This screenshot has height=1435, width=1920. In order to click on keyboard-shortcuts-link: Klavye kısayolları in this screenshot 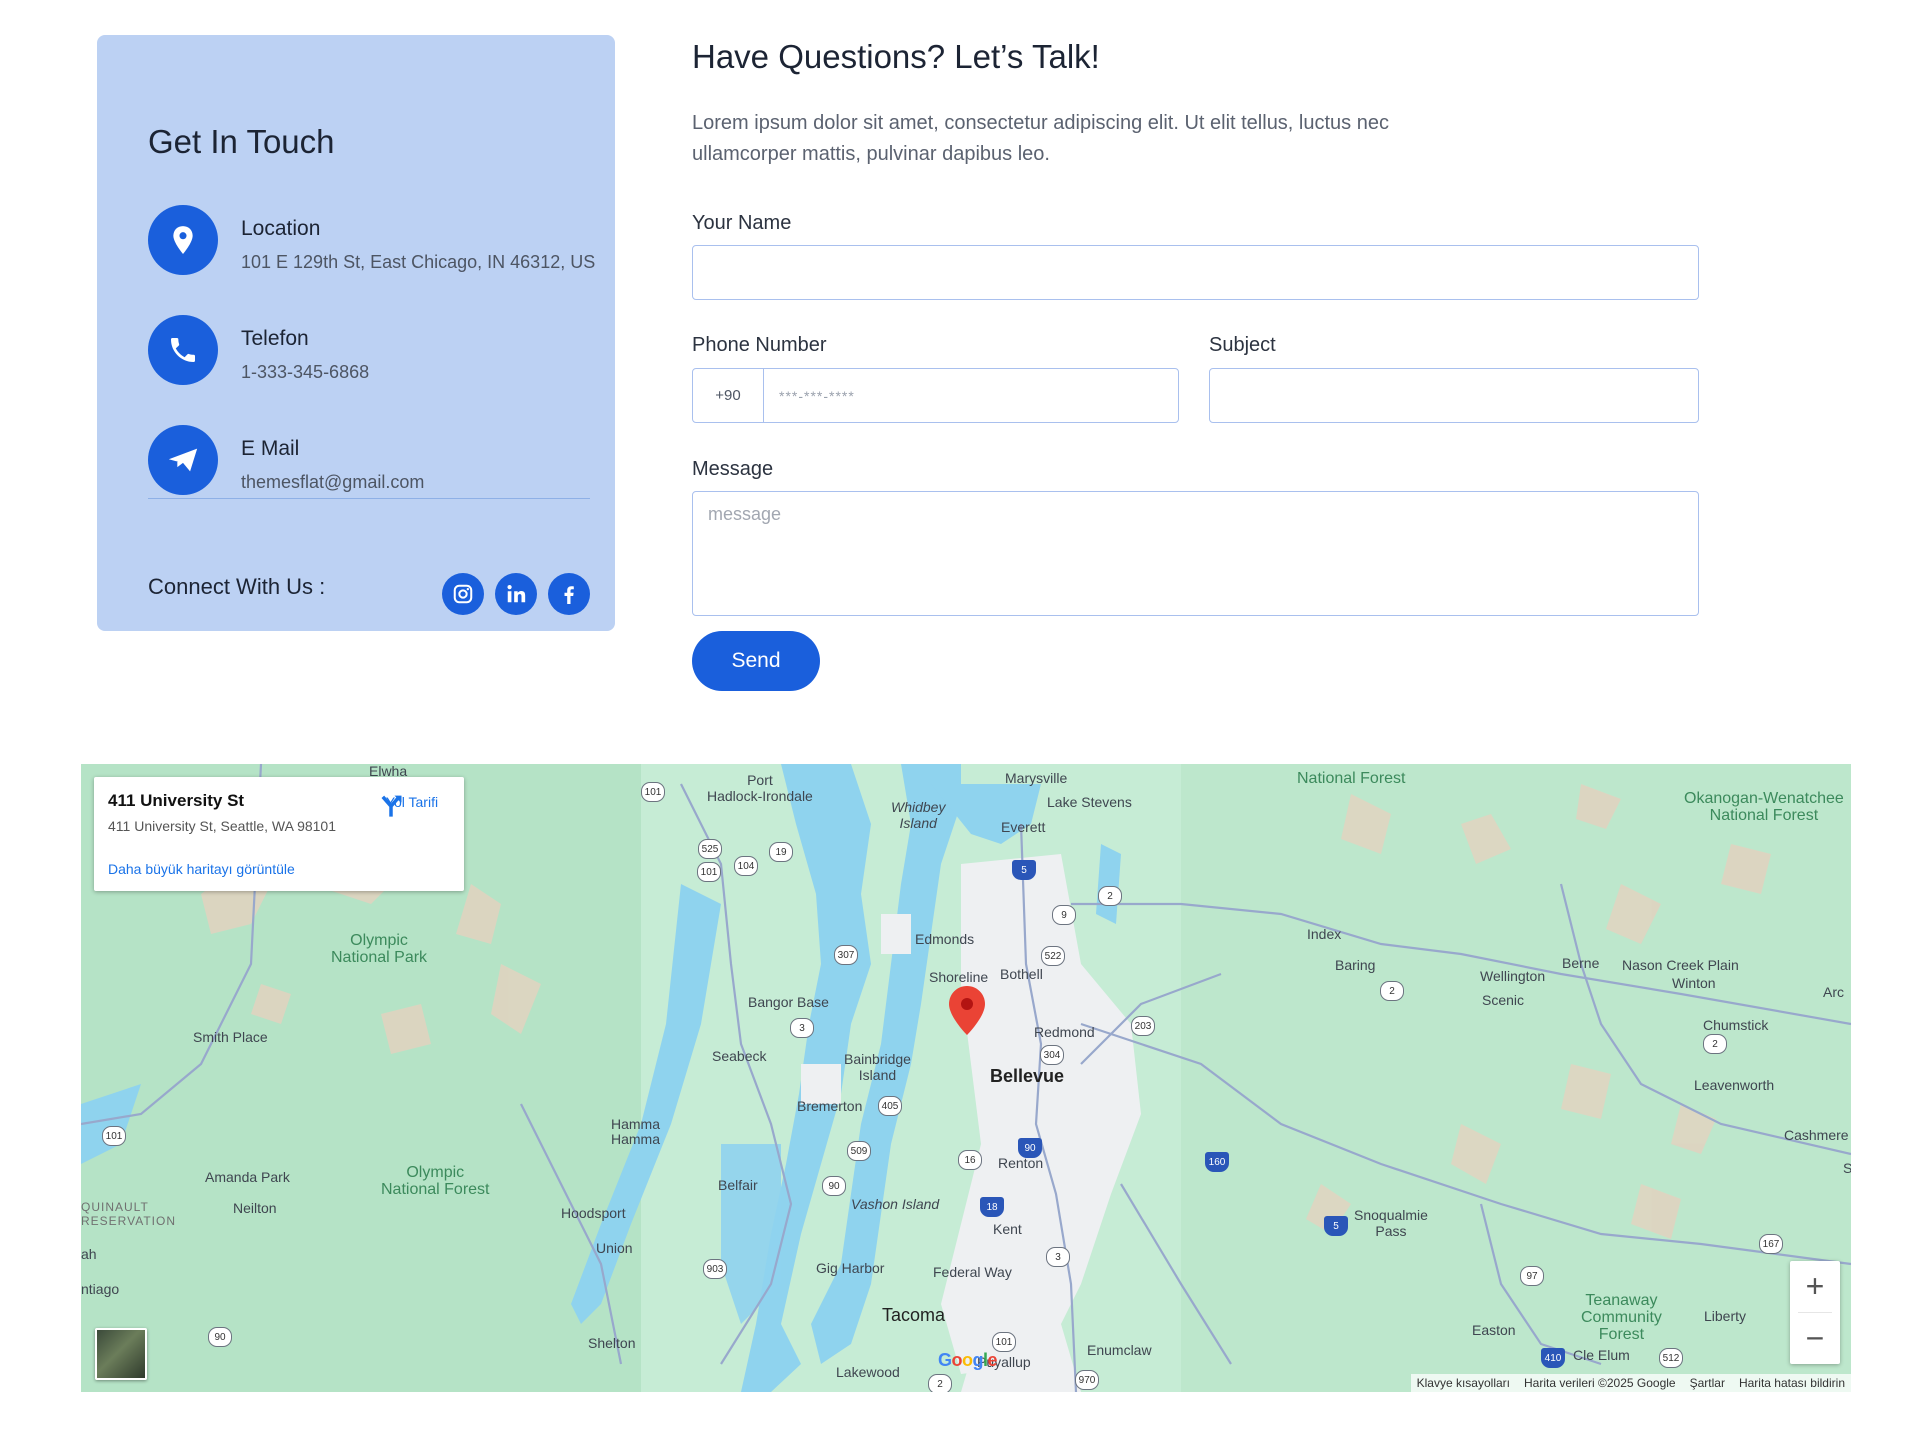, I will do `click(1463, 1383)`.